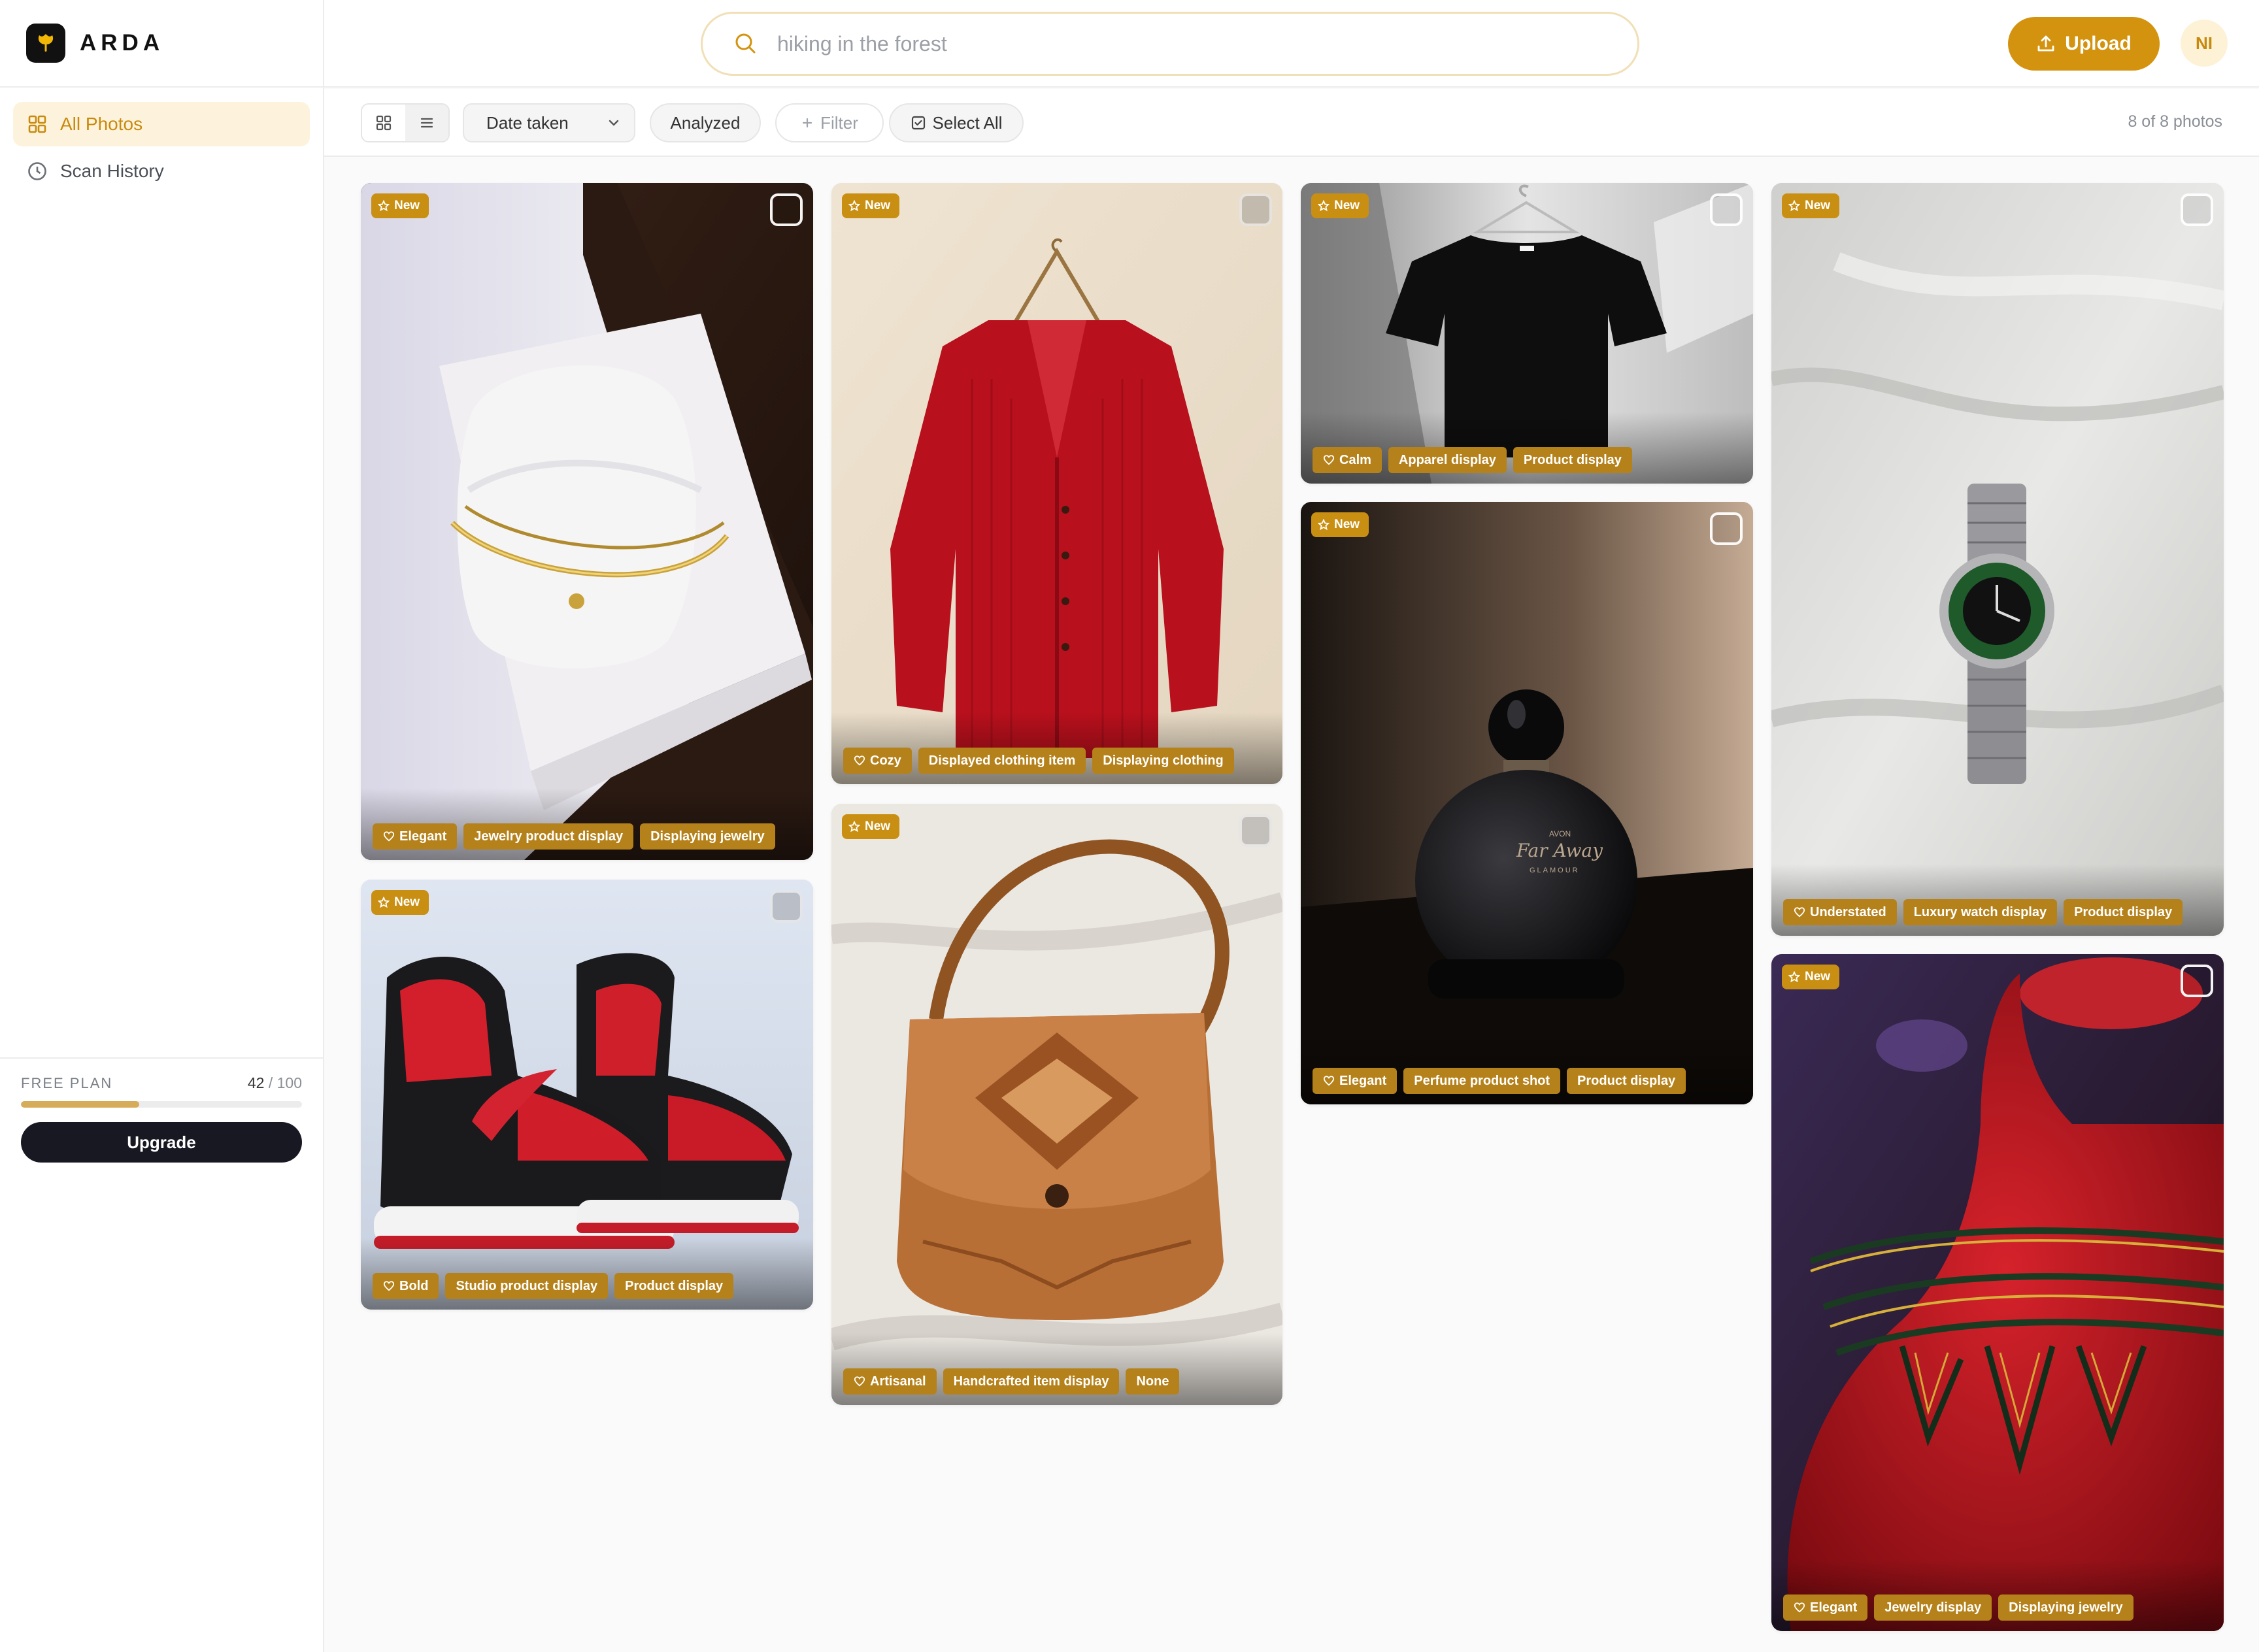 The image size is (2259, 1652). Describe the element at coordinates (162, 1142) in the screenshot. I see `upgrade-button: Upgrade` at that location.